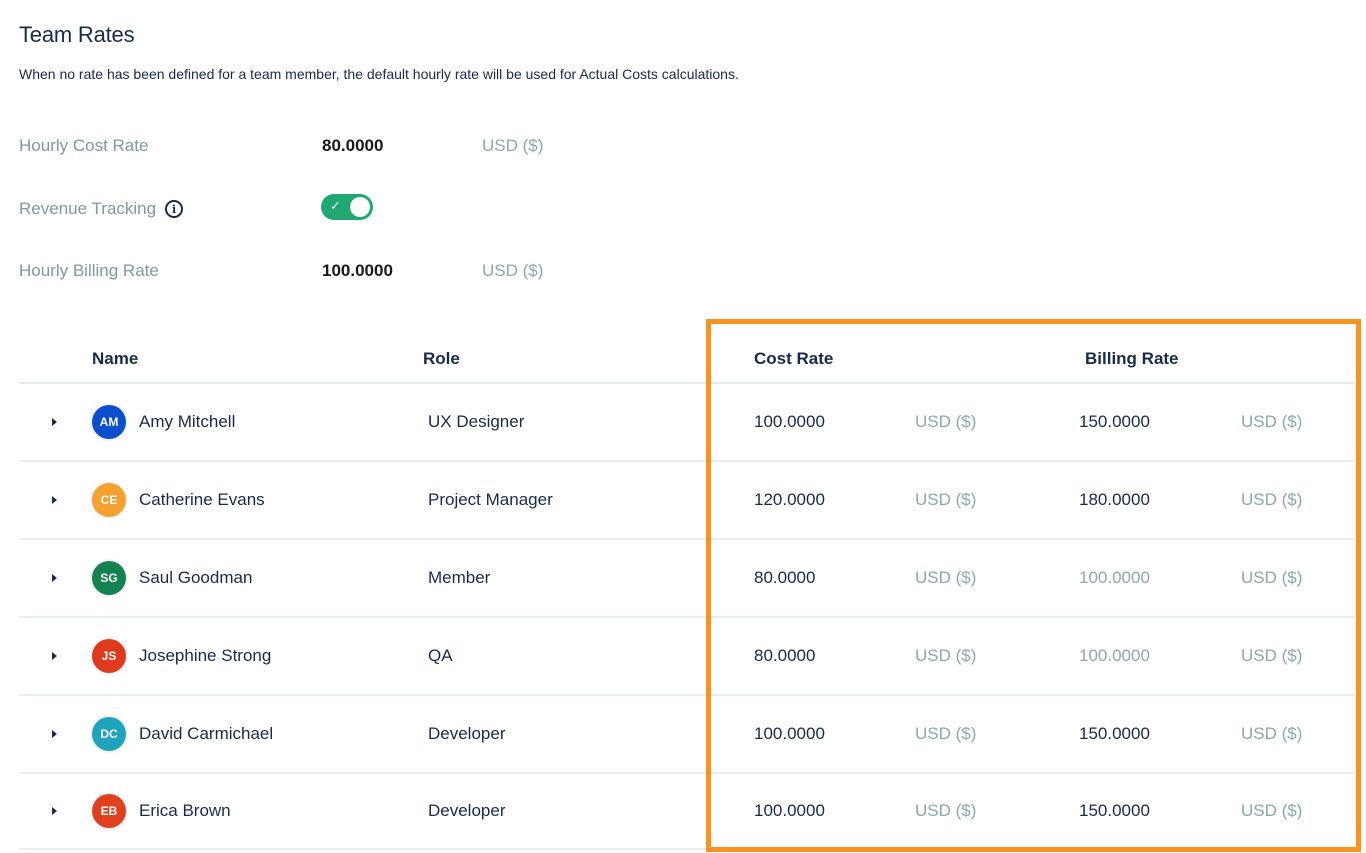  I want to click on column-header-name: Name, so click(115, 359).